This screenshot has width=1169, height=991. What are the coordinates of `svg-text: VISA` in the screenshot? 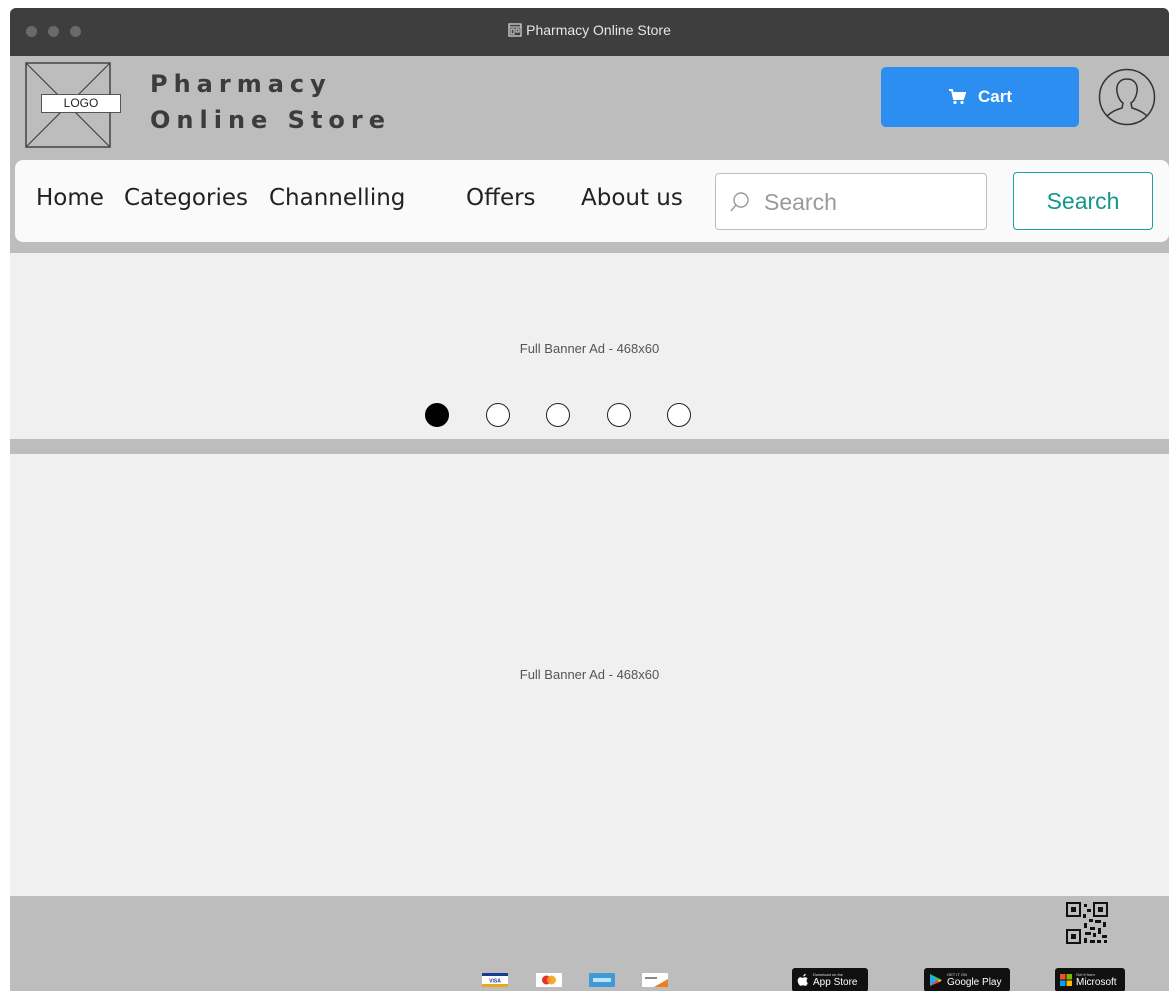 It's located at (495, 982).